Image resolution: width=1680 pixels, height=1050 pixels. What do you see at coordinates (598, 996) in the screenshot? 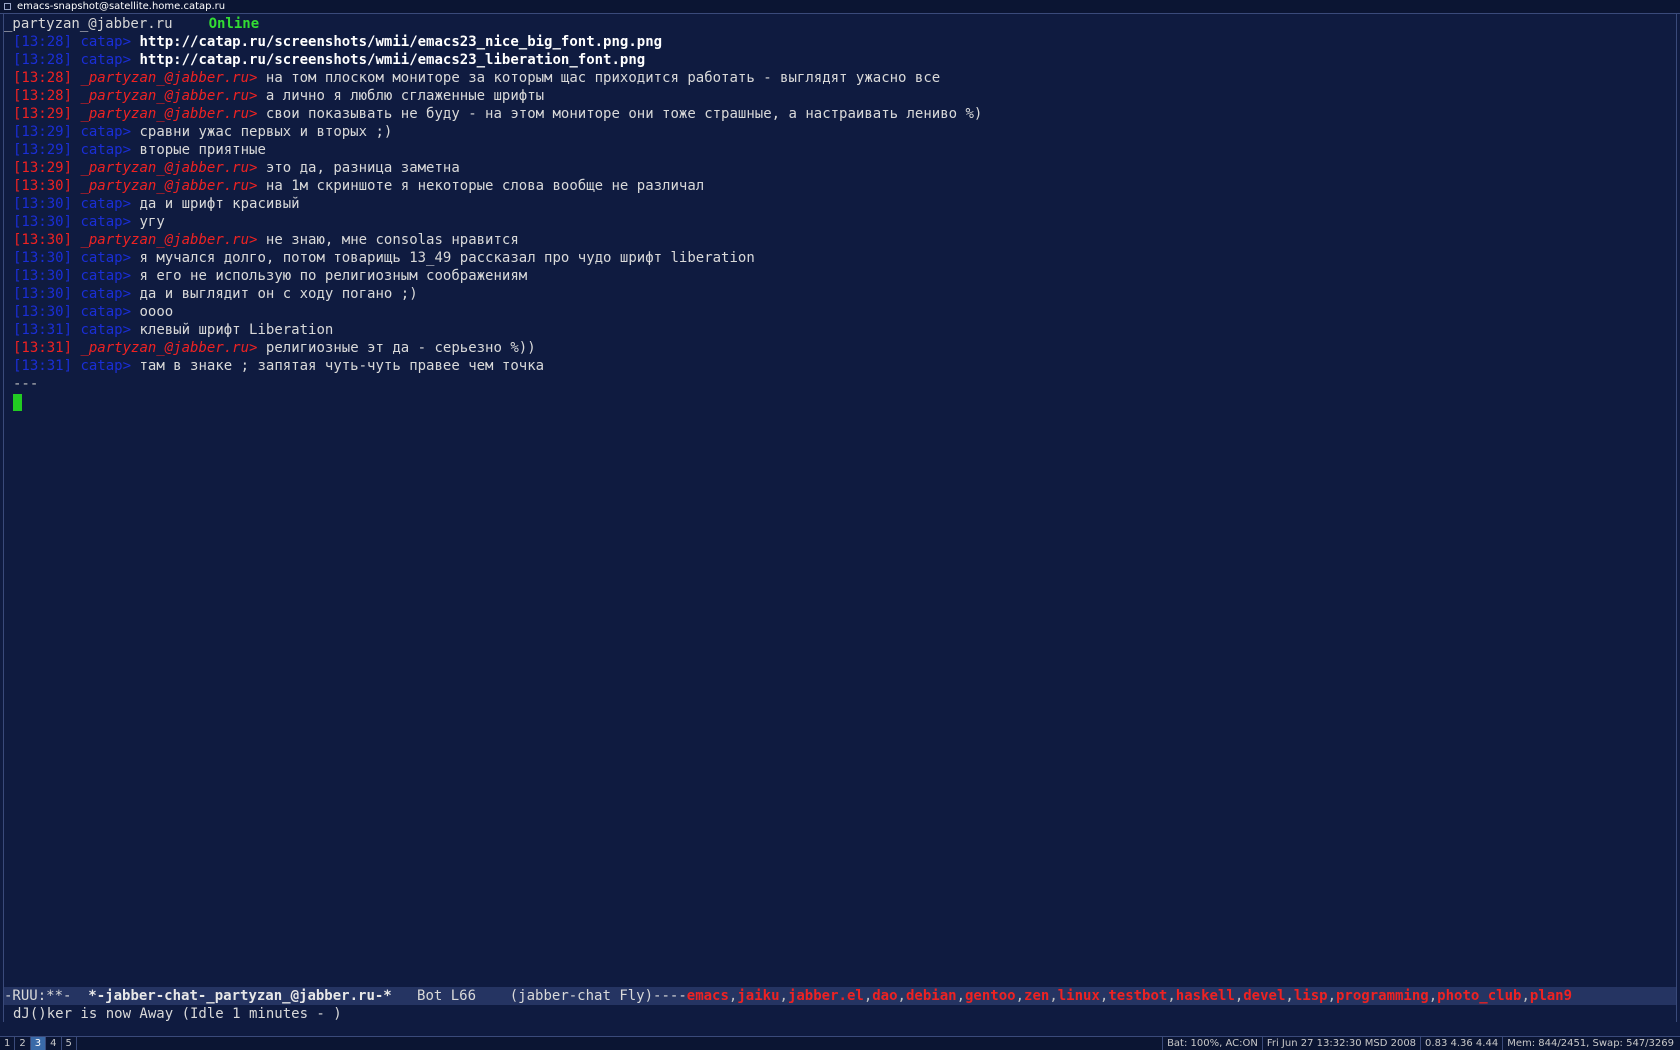
I see `major-mode: (jabber-chat Fly)----` at bounding box center [598, 996].